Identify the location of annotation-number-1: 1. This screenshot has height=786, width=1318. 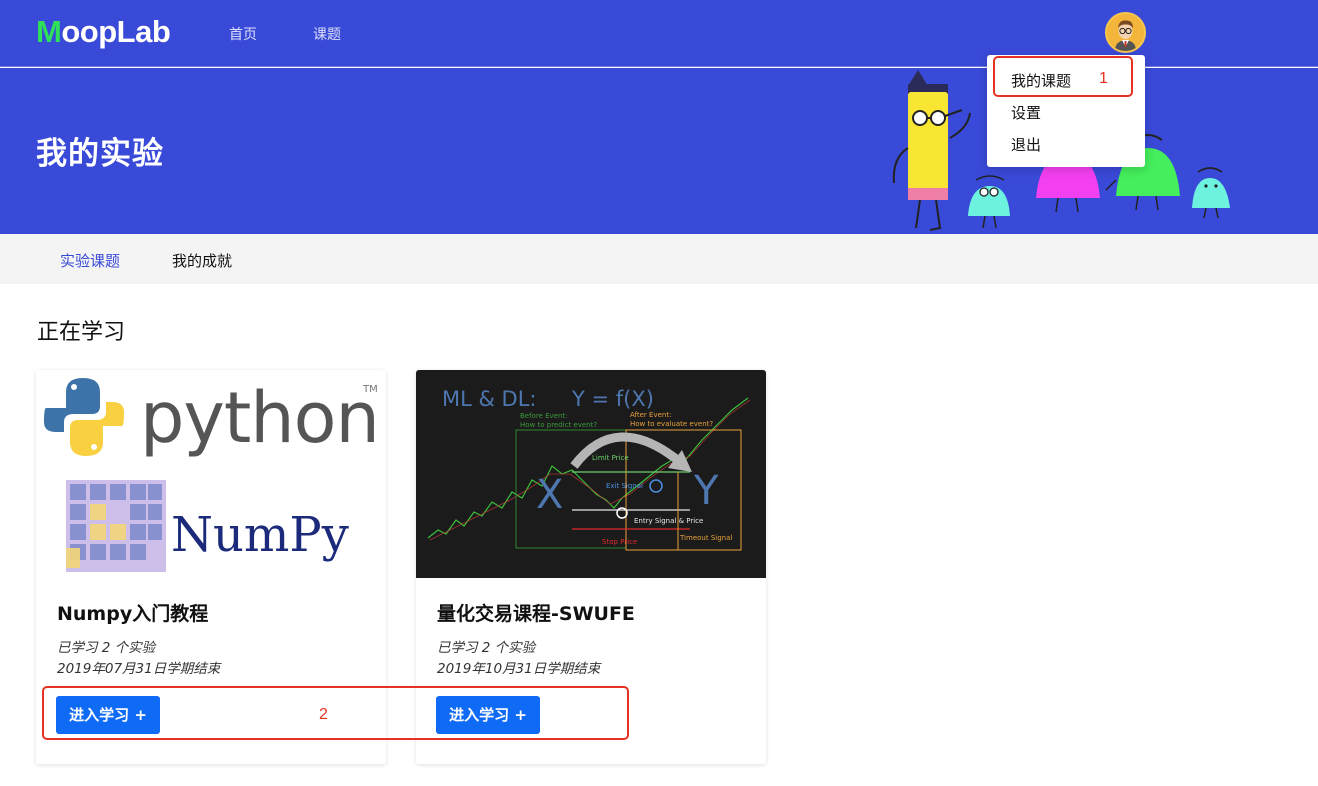
(1103, 78).